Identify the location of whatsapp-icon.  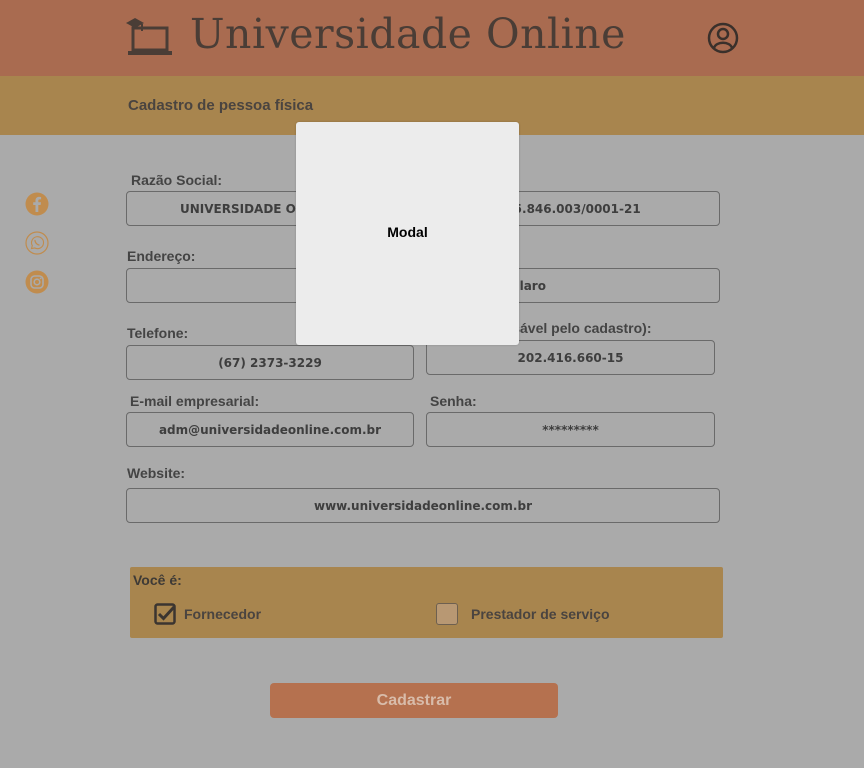
(37, 243).